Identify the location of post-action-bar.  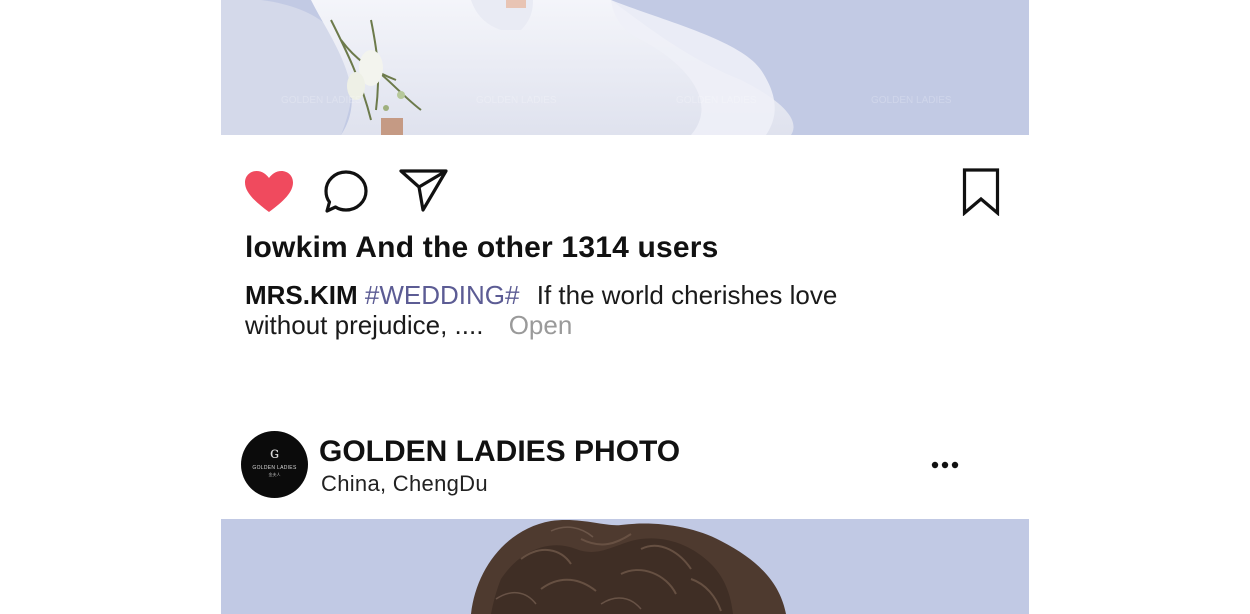
(625, 185).